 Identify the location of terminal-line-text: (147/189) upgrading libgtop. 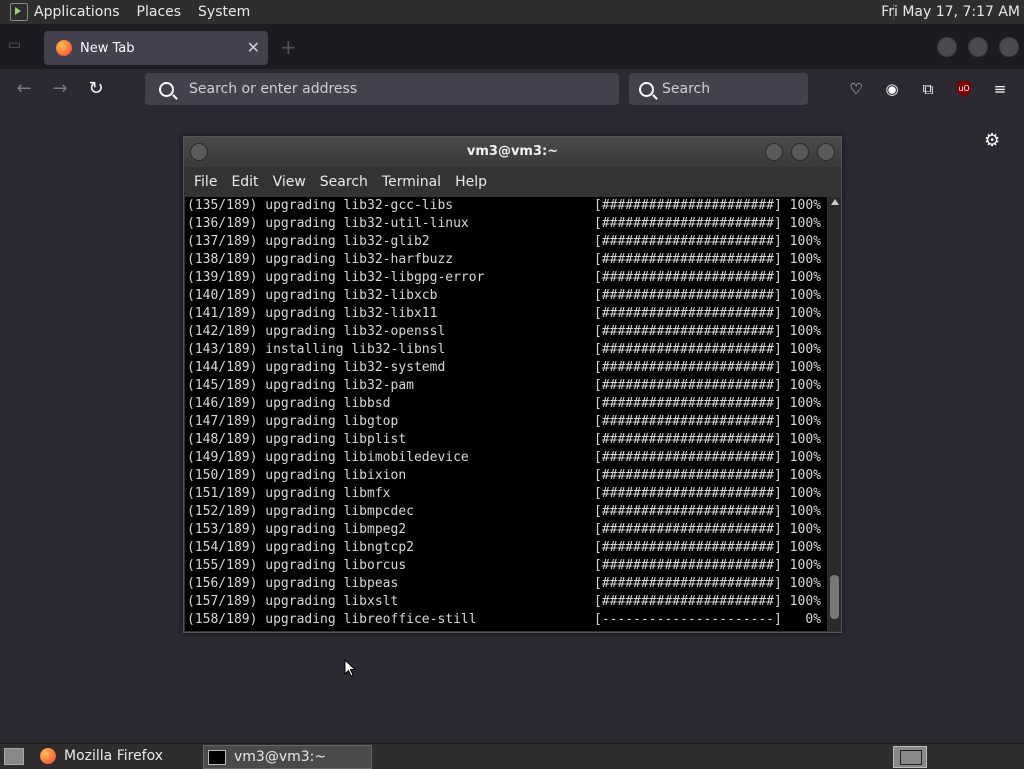
(293, 421).